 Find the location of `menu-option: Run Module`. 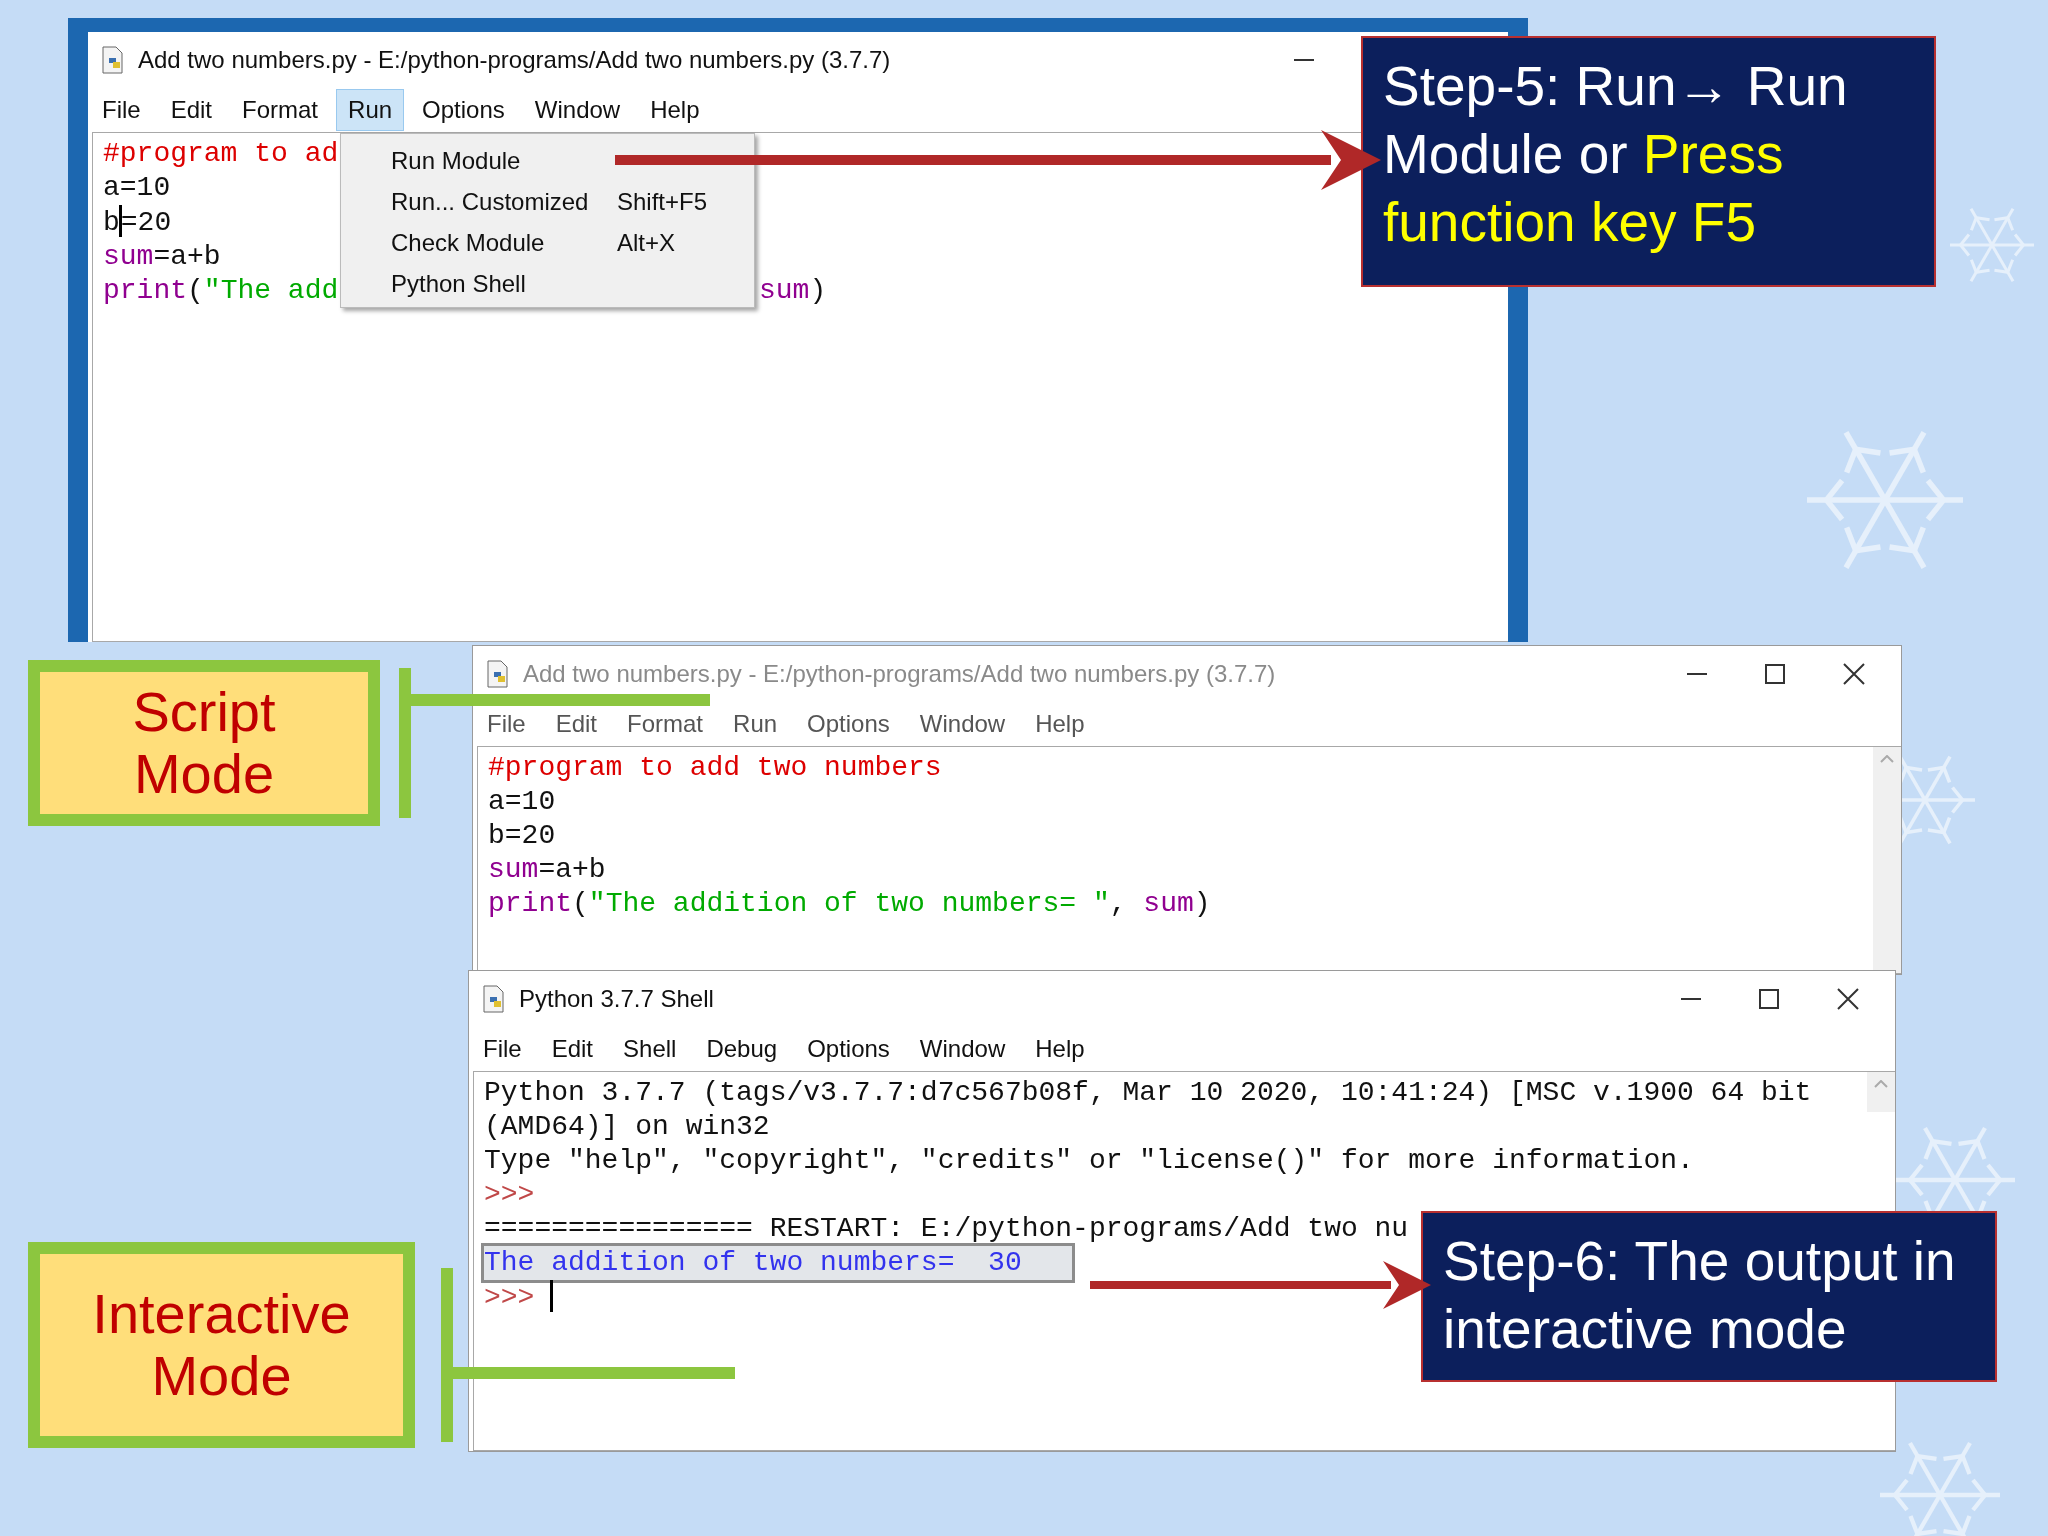

menu-option: Run Module is located at coordinates (504, 161).